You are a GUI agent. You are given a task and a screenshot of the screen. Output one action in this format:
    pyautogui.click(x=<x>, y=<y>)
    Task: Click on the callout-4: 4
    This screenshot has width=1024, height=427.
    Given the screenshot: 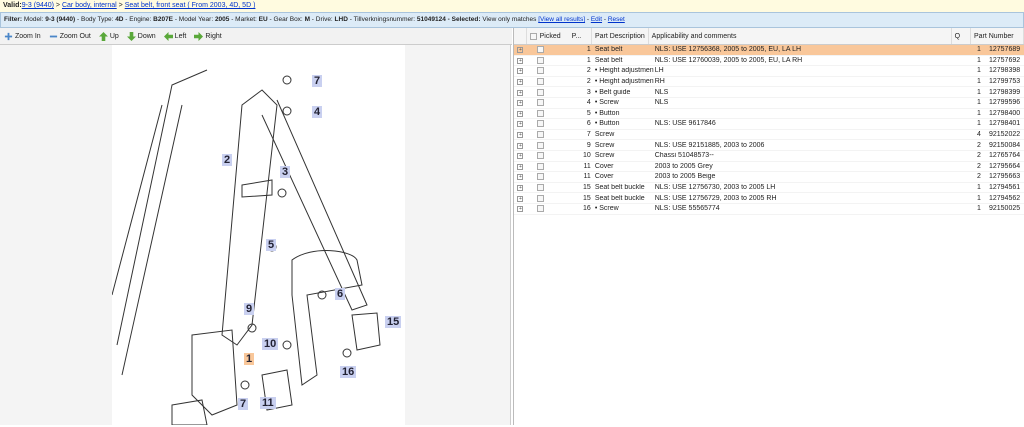 What is the action you would take?
    pyautogui.click(x=317, y=112)
    